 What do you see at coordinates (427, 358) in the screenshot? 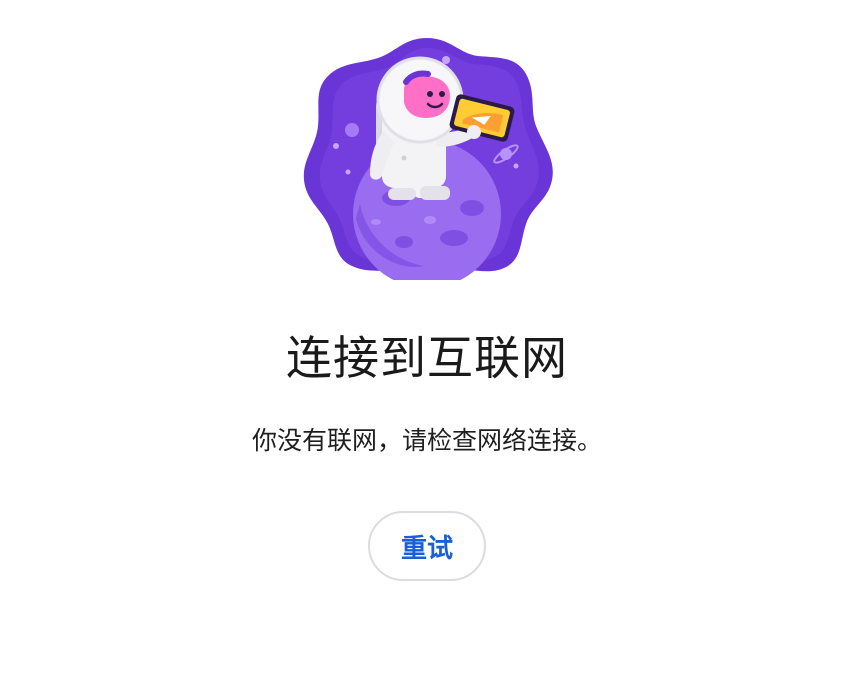
I see `page-title: 连接到互联网` at bounding box center [427, 358].